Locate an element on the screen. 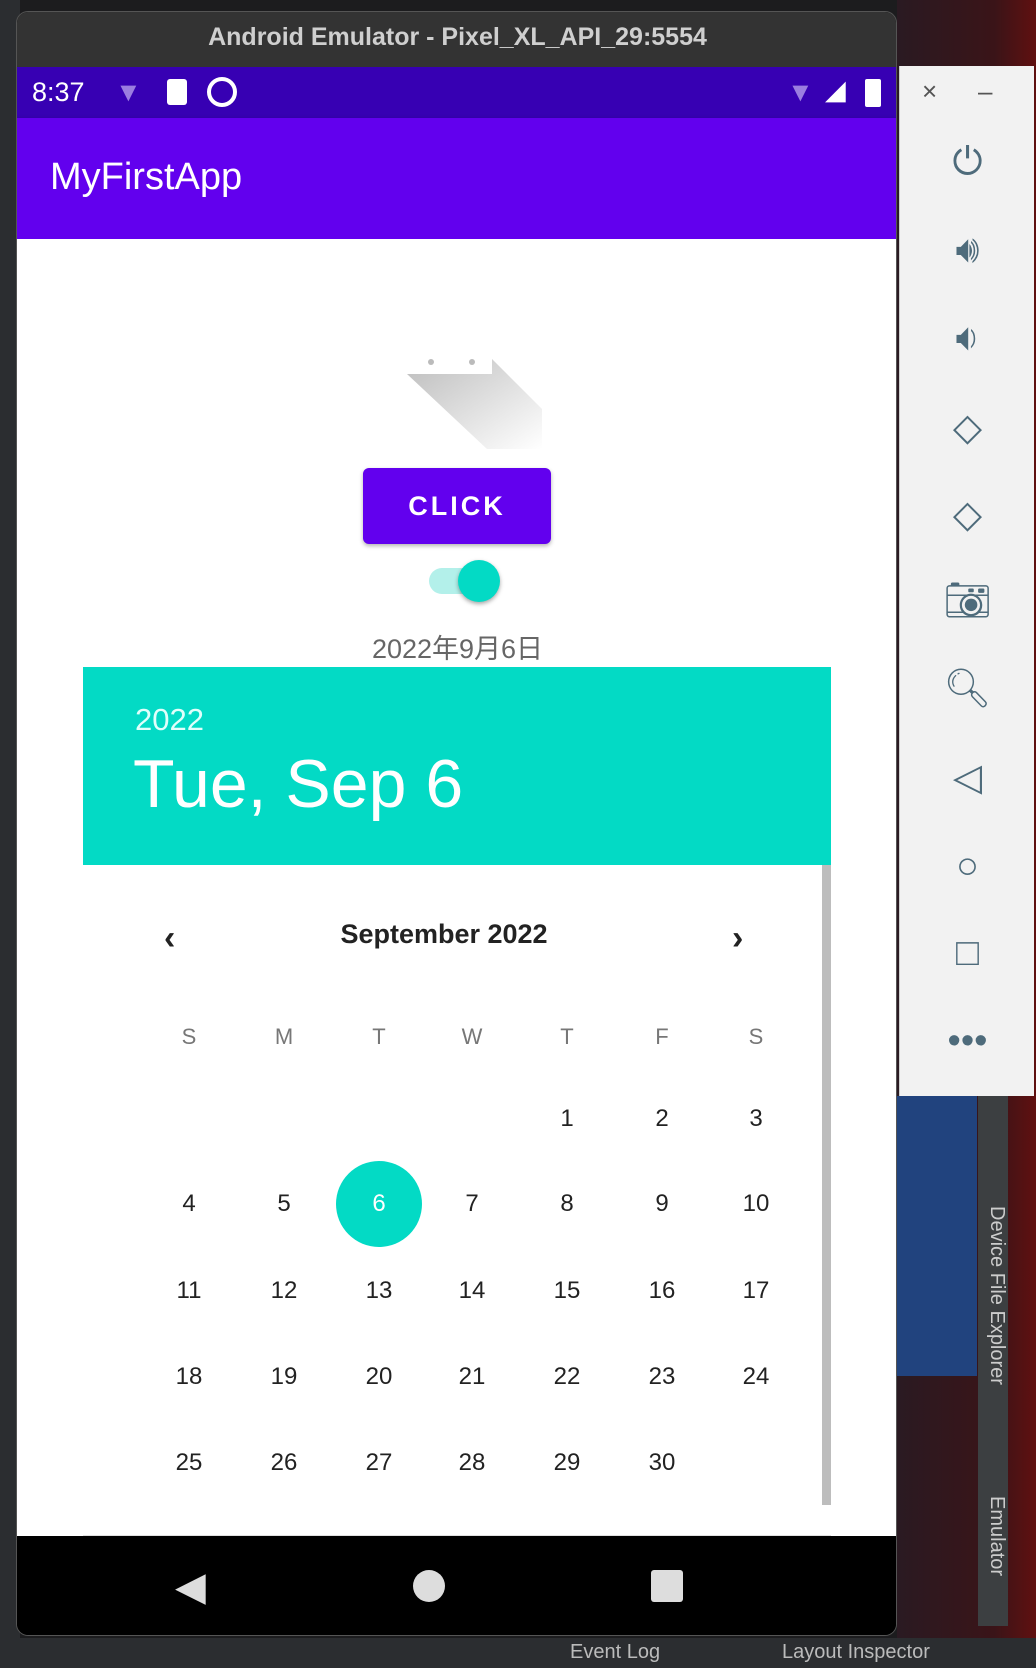 The image size is (1036, 1668). wifi-off-icon: ▼ is located at coordinates (800, 92).